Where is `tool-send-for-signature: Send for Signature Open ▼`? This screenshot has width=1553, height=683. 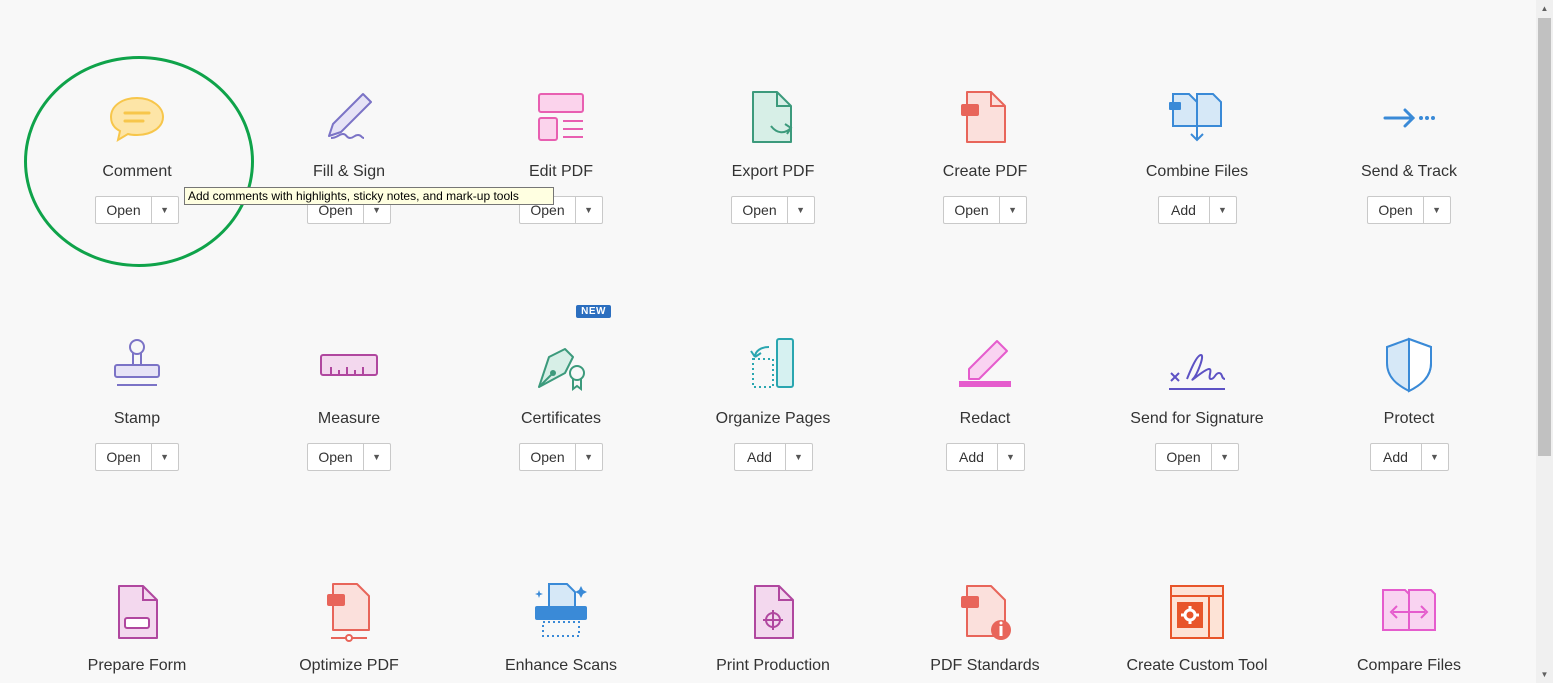 tool-send-for-signature: Send for Signature Open ▼ is located at coordinates (1197, 402).